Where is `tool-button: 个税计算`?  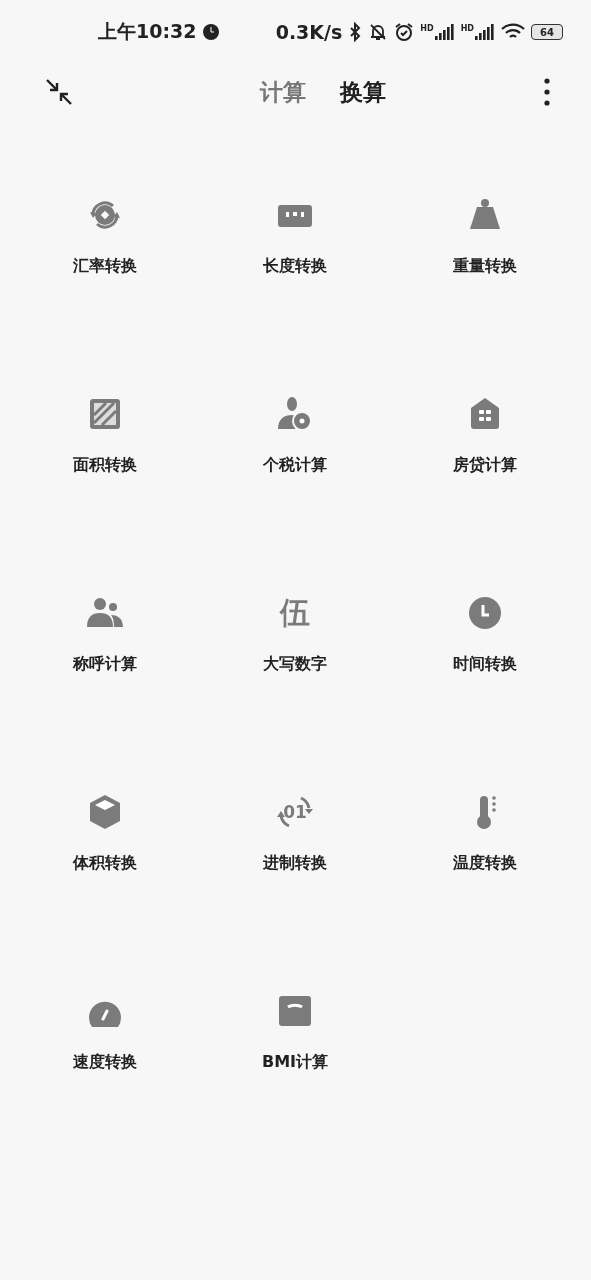 tool-button: 个税计算 is located at coordinates (295, 434).